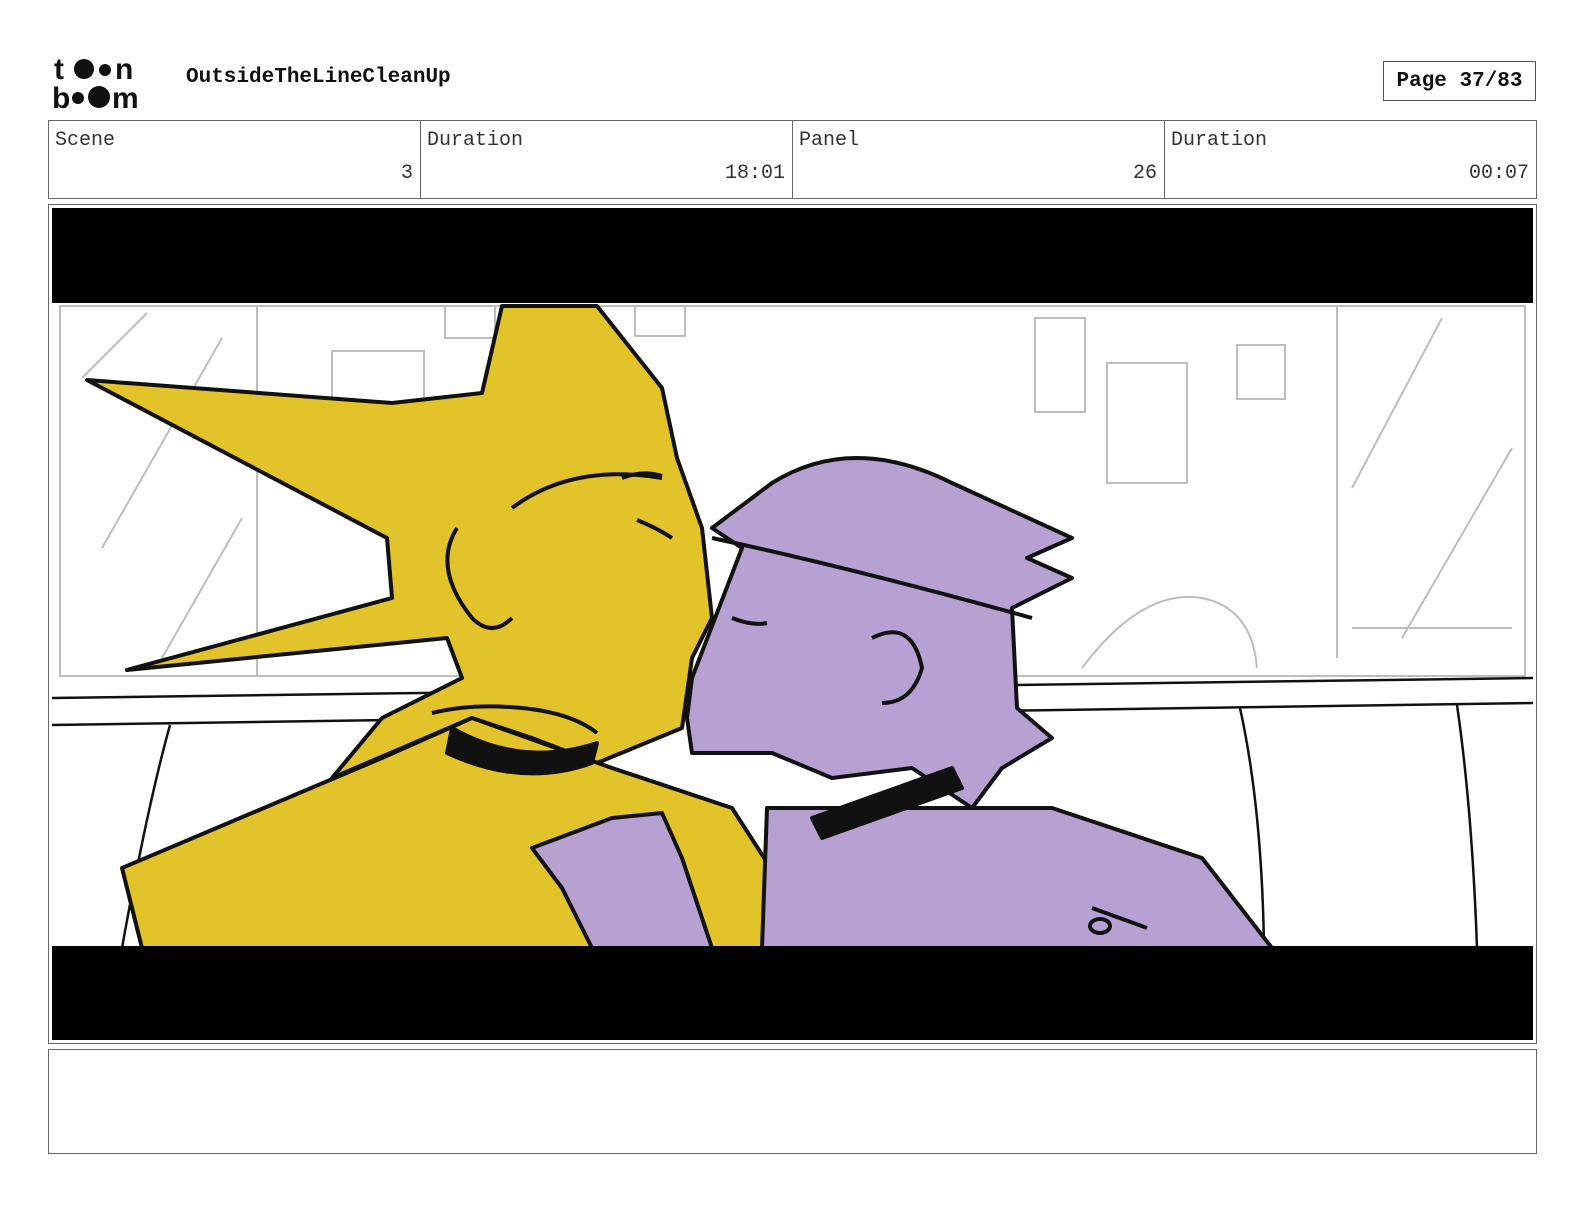  Describe the element at coordinates (61, 96) in the screenshot. I see `svg-text: b` at that location.